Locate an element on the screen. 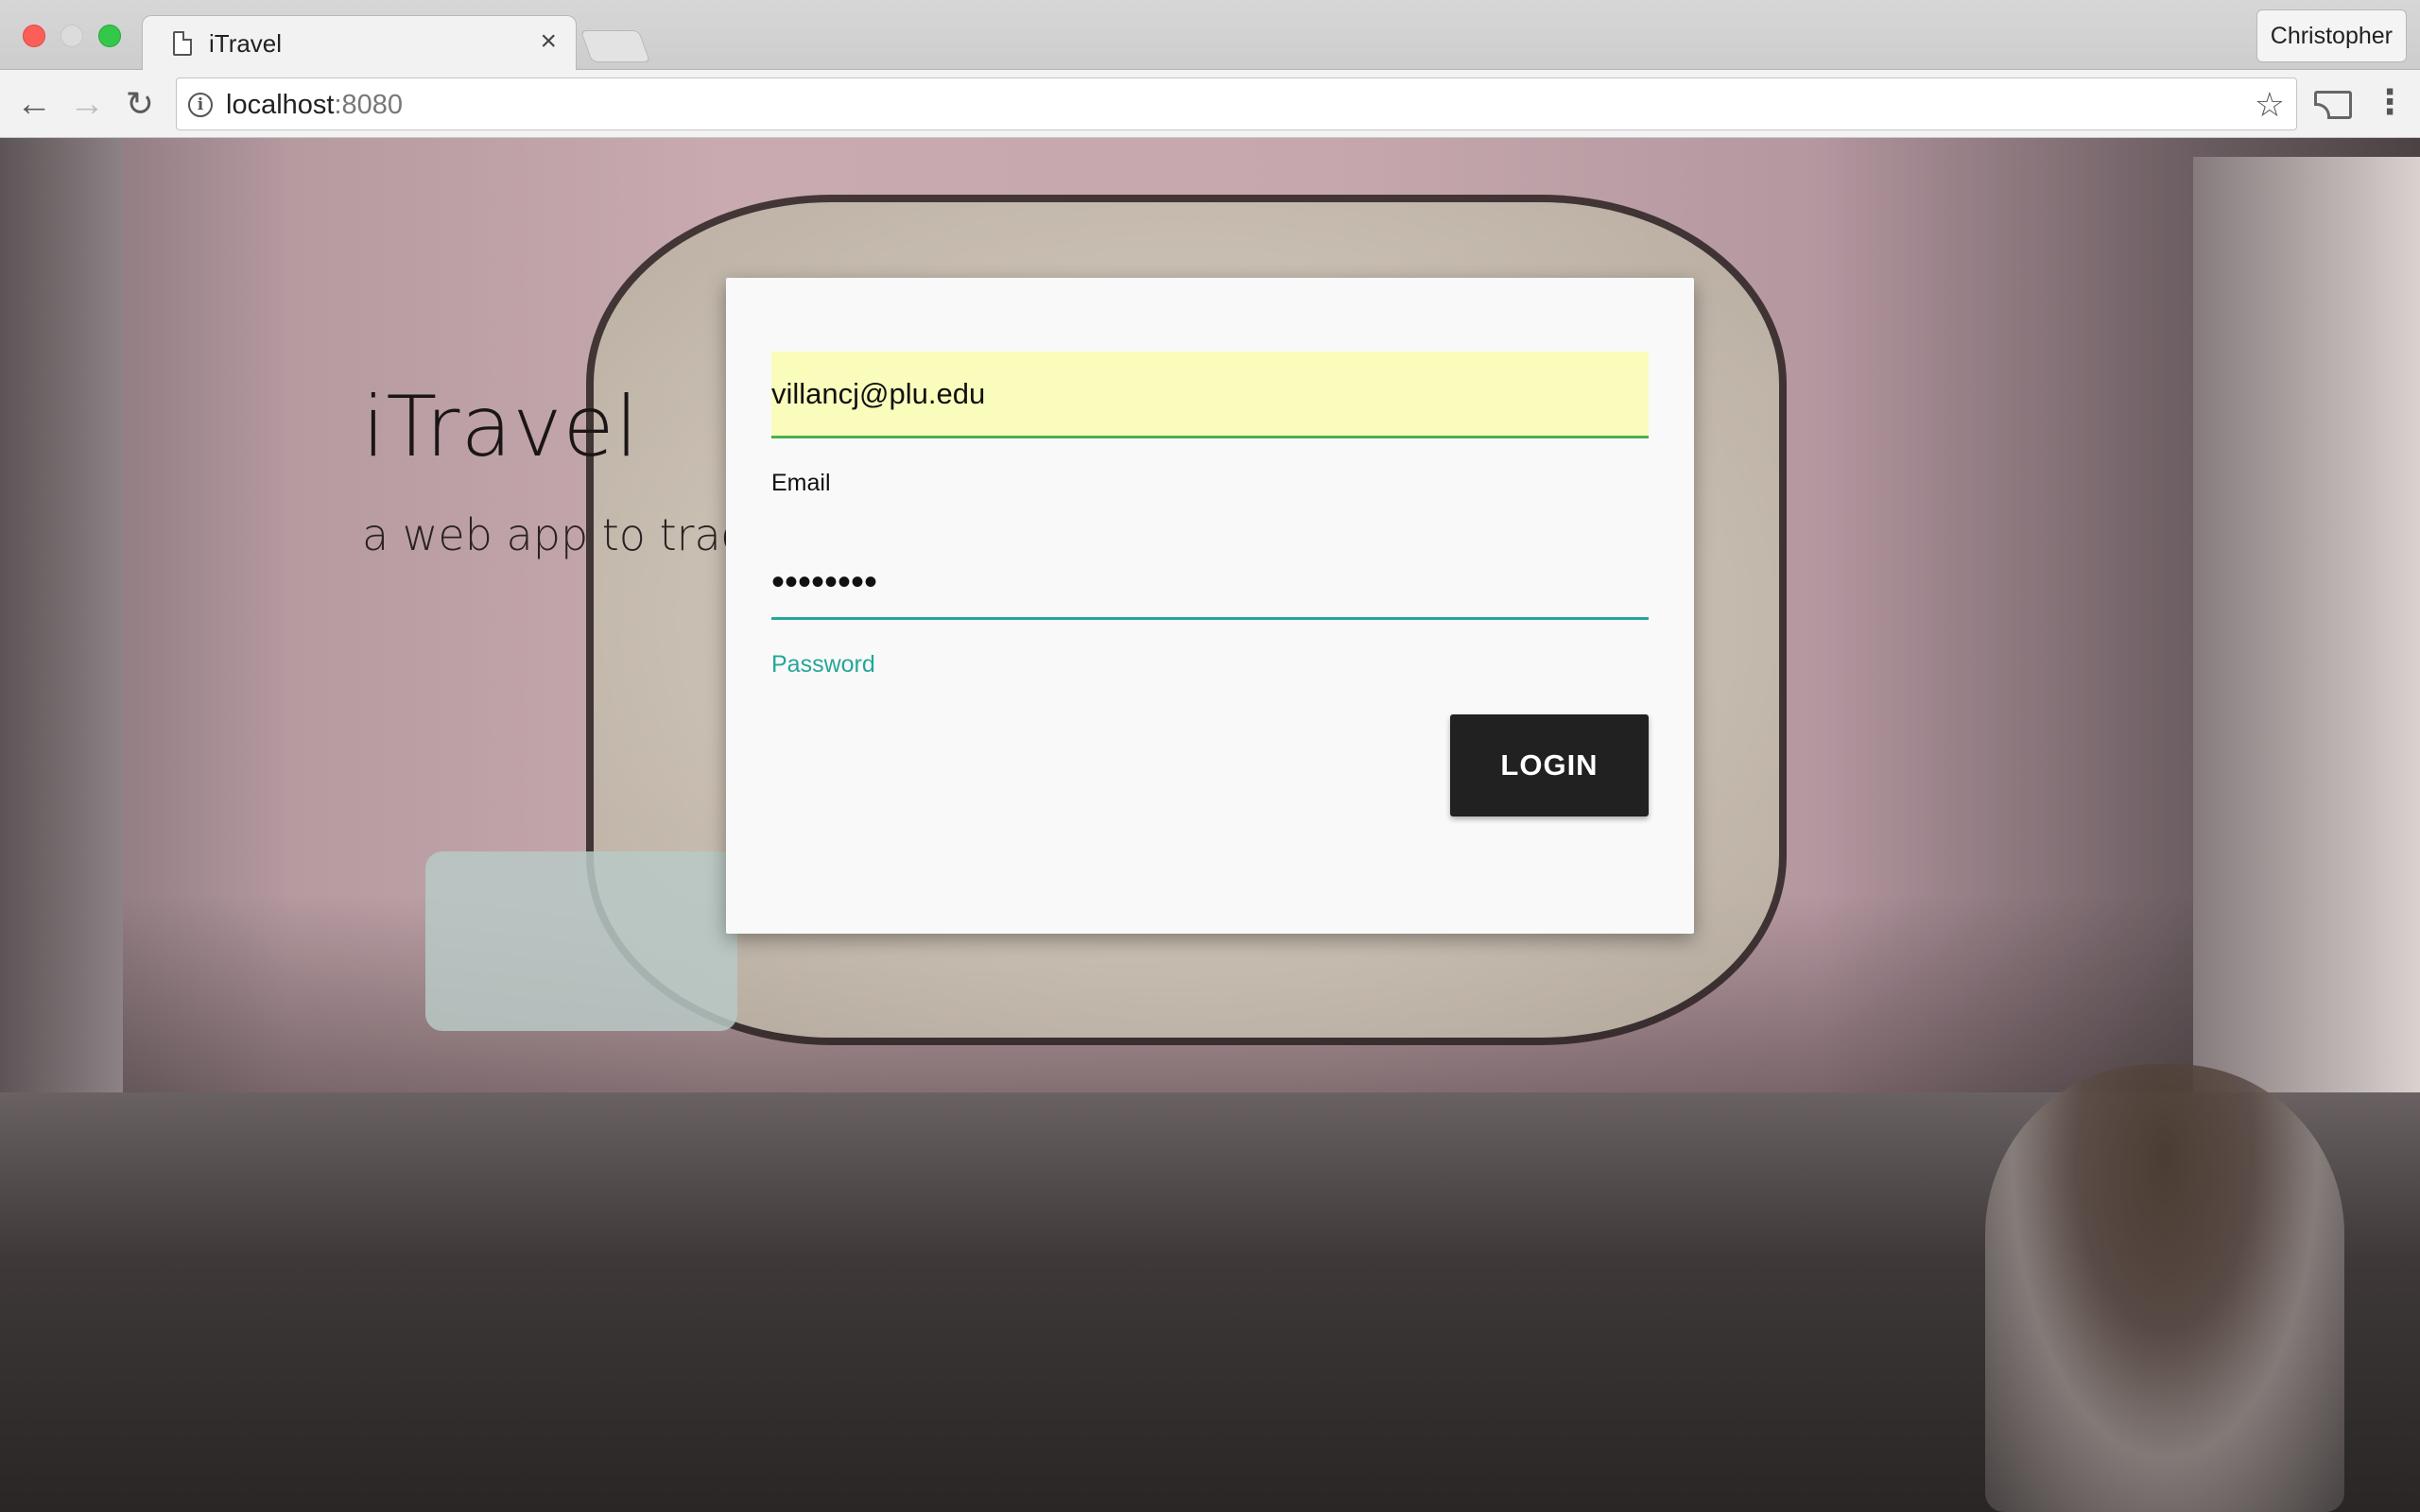 Image resolution: width=2420 pixels, height=1512 pixels. hero-title: iTravel is located at coordinates (501, 426).